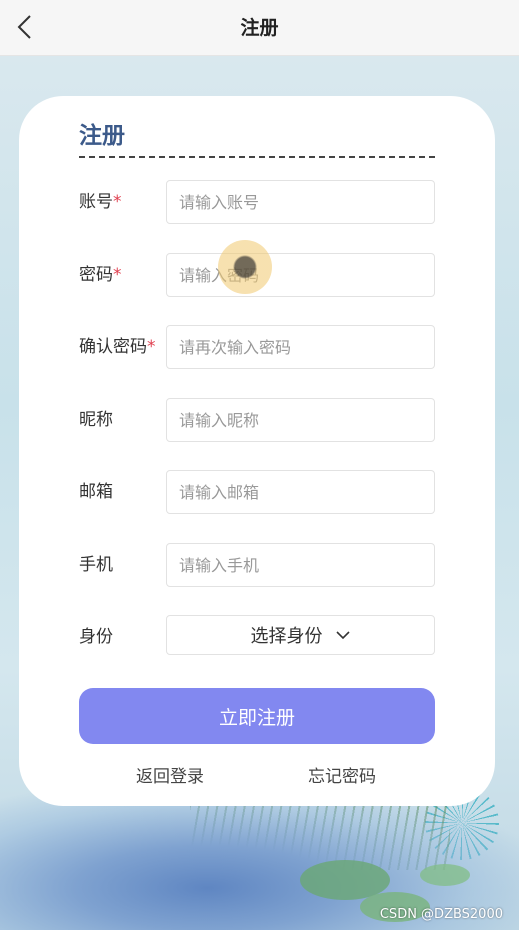 This screenshot has width=519, height=930. I want to click on role-row: 身份 选择身份, so click(257, 637).